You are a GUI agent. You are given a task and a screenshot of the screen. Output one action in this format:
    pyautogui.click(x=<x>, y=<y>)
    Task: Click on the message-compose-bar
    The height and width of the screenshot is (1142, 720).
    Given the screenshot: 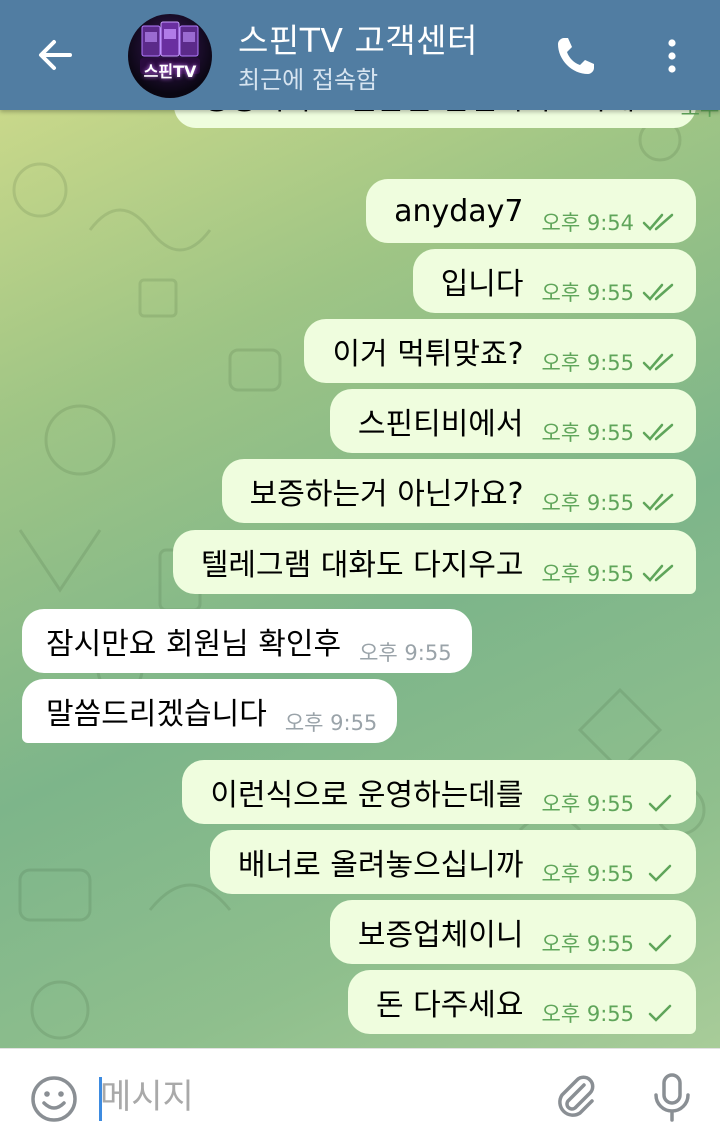 What is the action you would take?
    pyautogui.click(x=360, y=1095)
    